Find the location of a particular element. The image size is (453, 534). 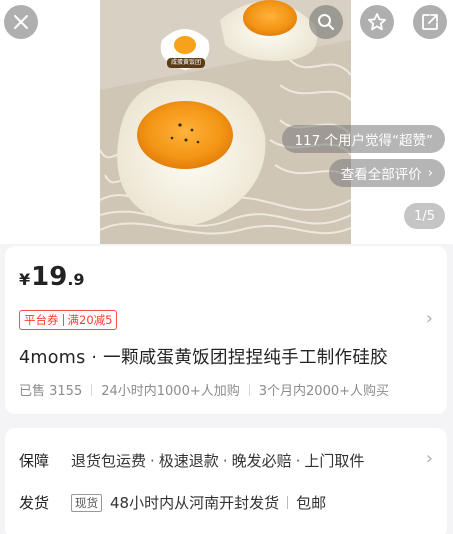

price-decimal: .9 is located at coordinates (76, 279).